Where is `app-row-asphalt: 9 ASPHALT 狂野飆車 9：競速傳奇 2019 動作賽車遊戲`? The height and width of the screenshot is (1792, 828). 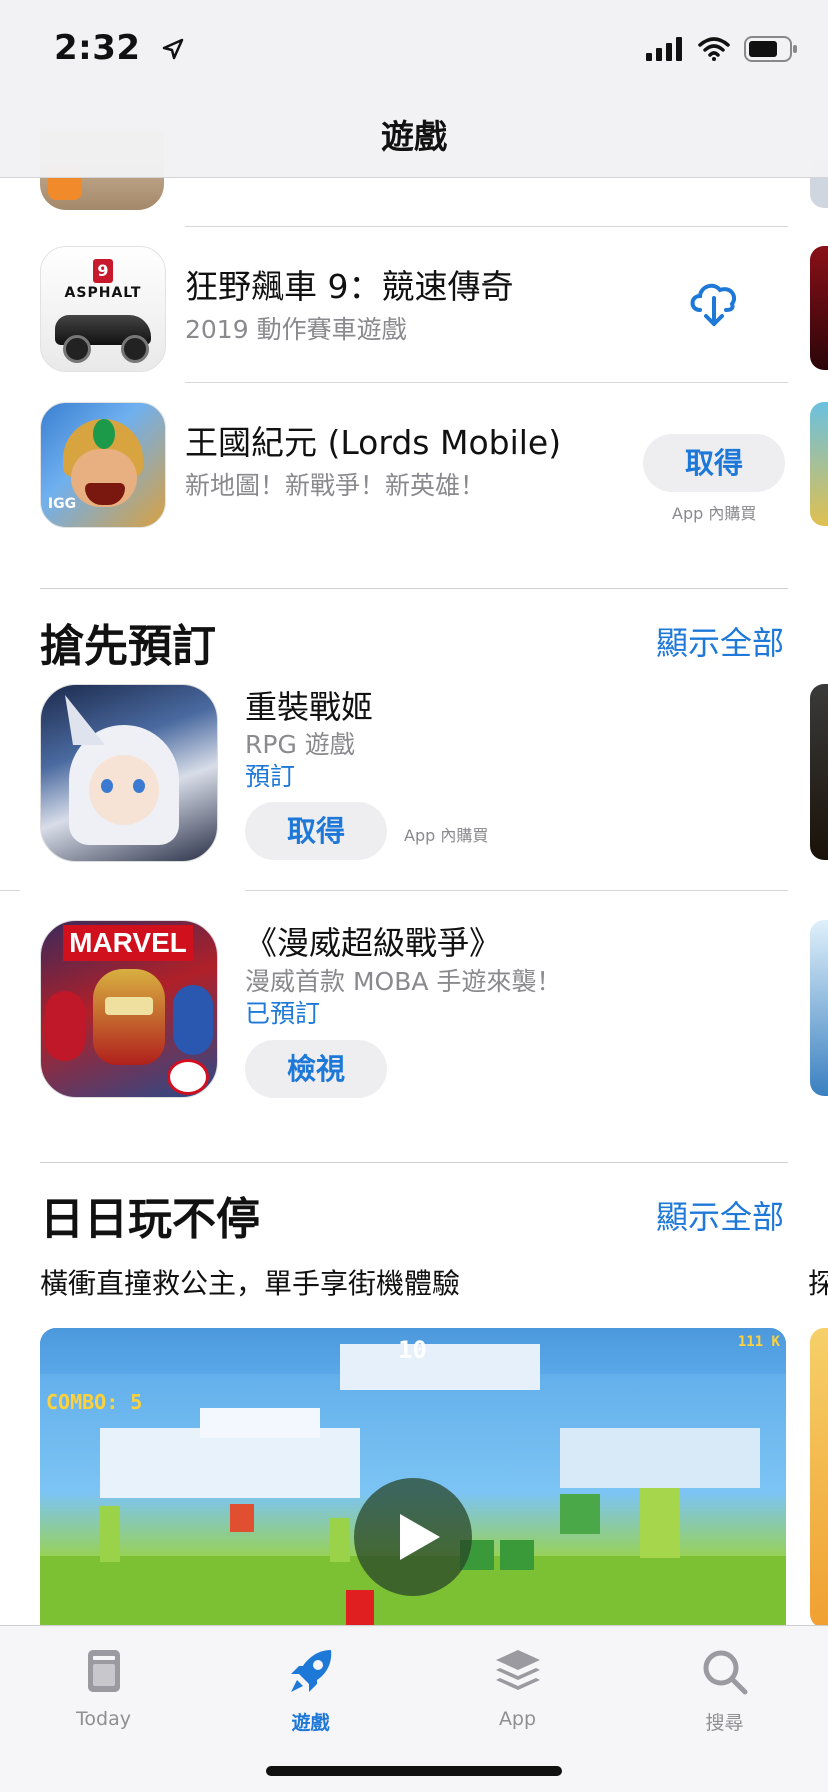
app-row-asphalt: 9 ASPHALT 狂野飆車 9：競速傳奇 2019 動作賽車遊戲 is located at coordinates (414, 304).